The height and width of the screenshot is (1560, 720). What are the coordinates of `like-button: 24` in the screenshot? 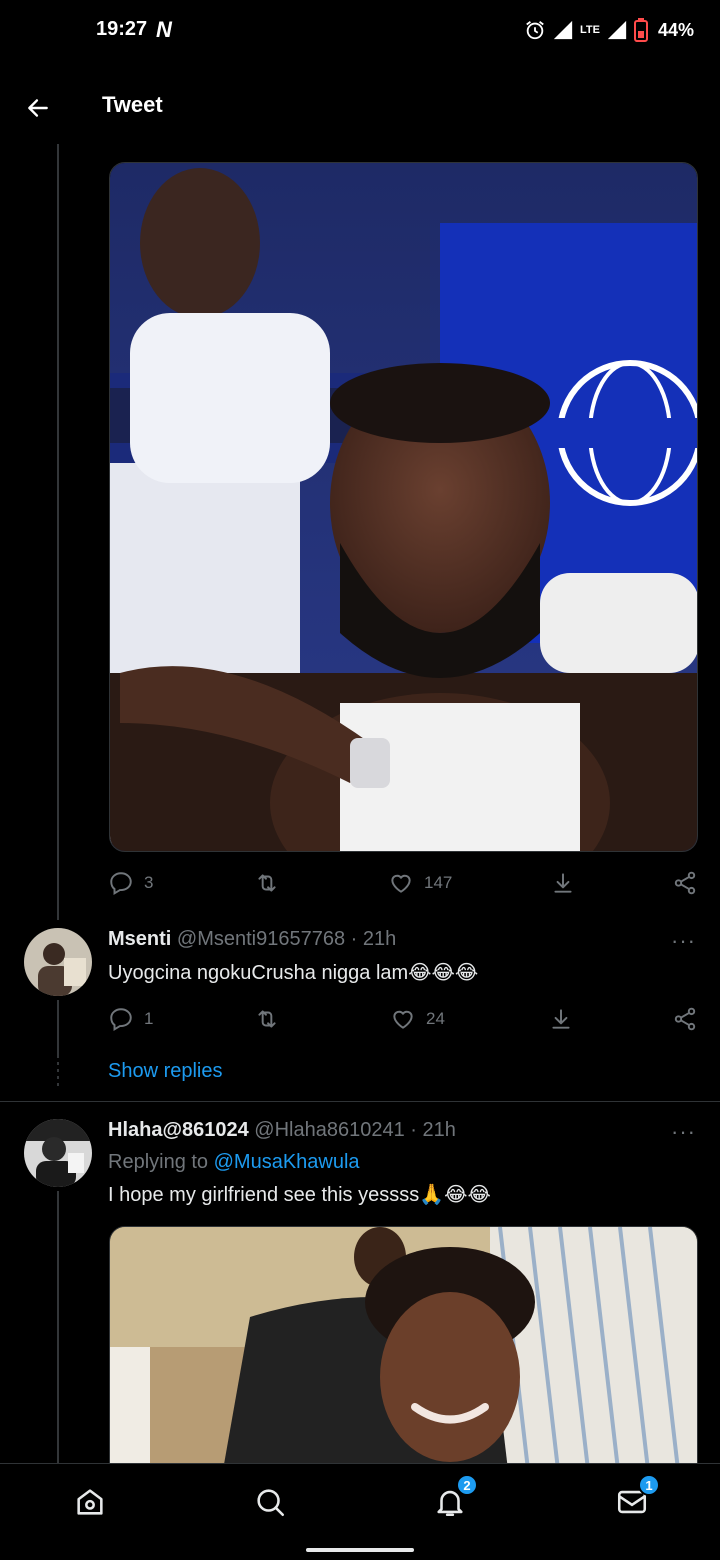 It's located at (417, 1019).